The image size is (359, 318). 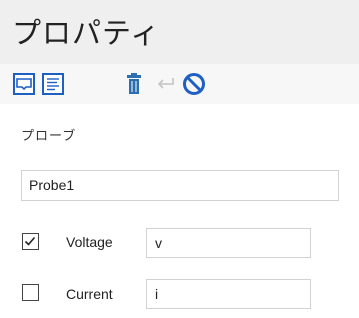 What do you see at coordinates (134, 84) in the screenshot?
I see `trash-icon` at bounding box center [134, 84].